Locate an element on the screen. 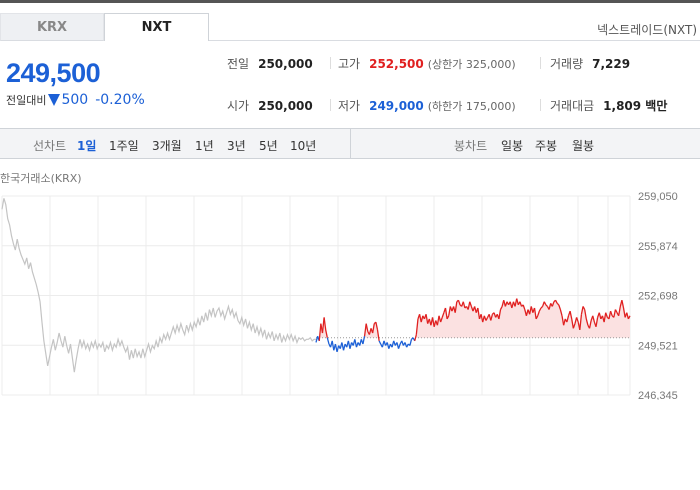 The width and height of the screenshot is (700, 490). y-axis-ticks: 259,050 255,874 252,698 249,521 246,345 is located at coordinates (658, 295).